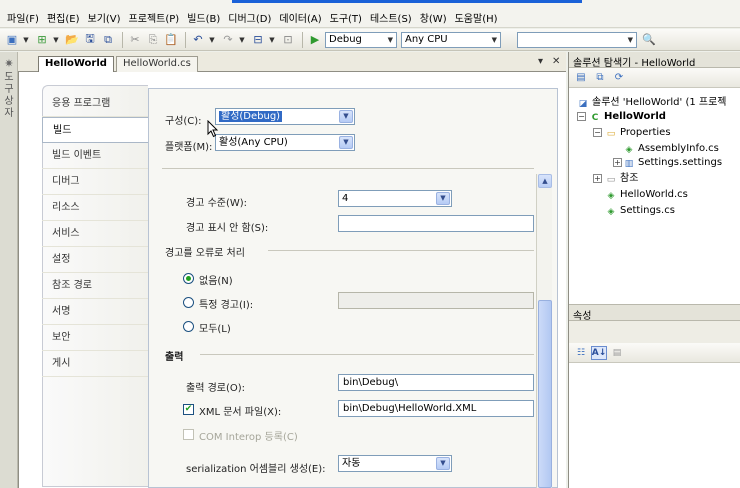 This screenshot has height=488, width=740. I want to click on navigate-forward-icon: ⊡, so click(288, 40).